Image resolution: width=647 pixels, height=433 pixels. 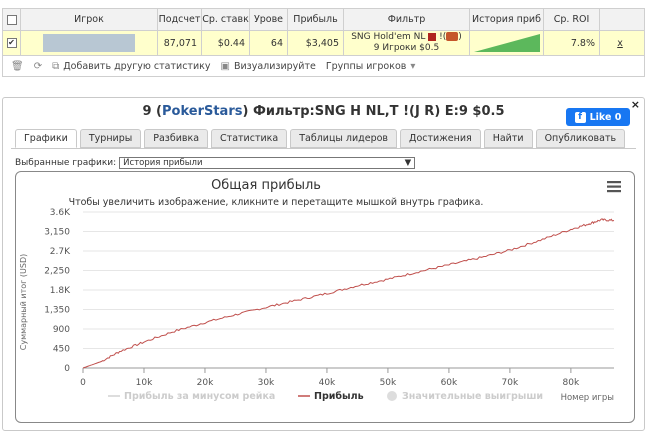 I want to click on player-groups-dropdown: Группы игроков ▾, so click(x=371, y=66).